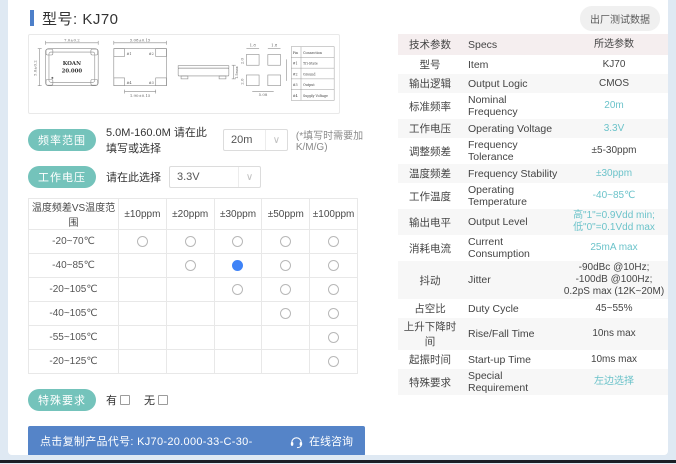 The height and width of the screenshot is (464, 676). I want to click on copy-product-code-bar: 点击复制产品代号: KJ70-20.000-33-C-30- 在线咨询, so click(196, 440).